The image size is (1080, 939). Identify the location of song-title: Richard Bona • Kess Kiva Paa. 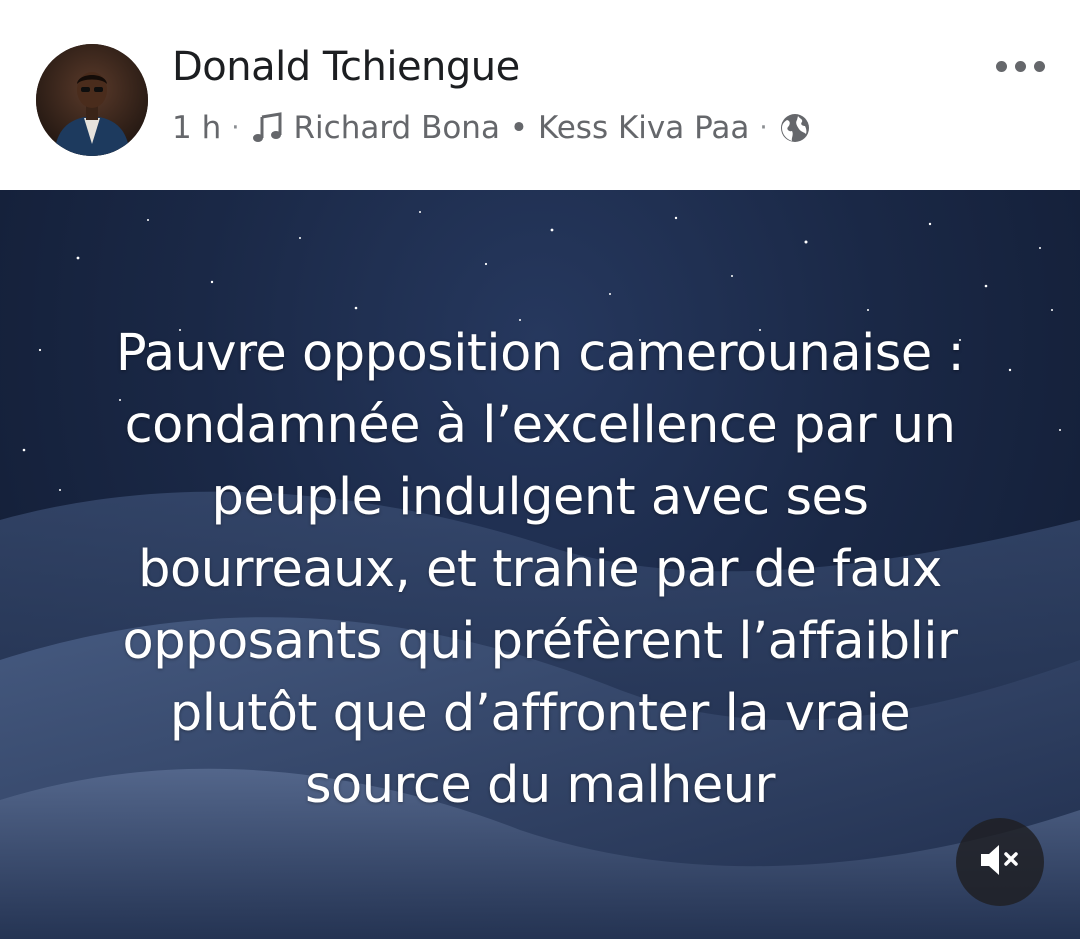
(522, 128).